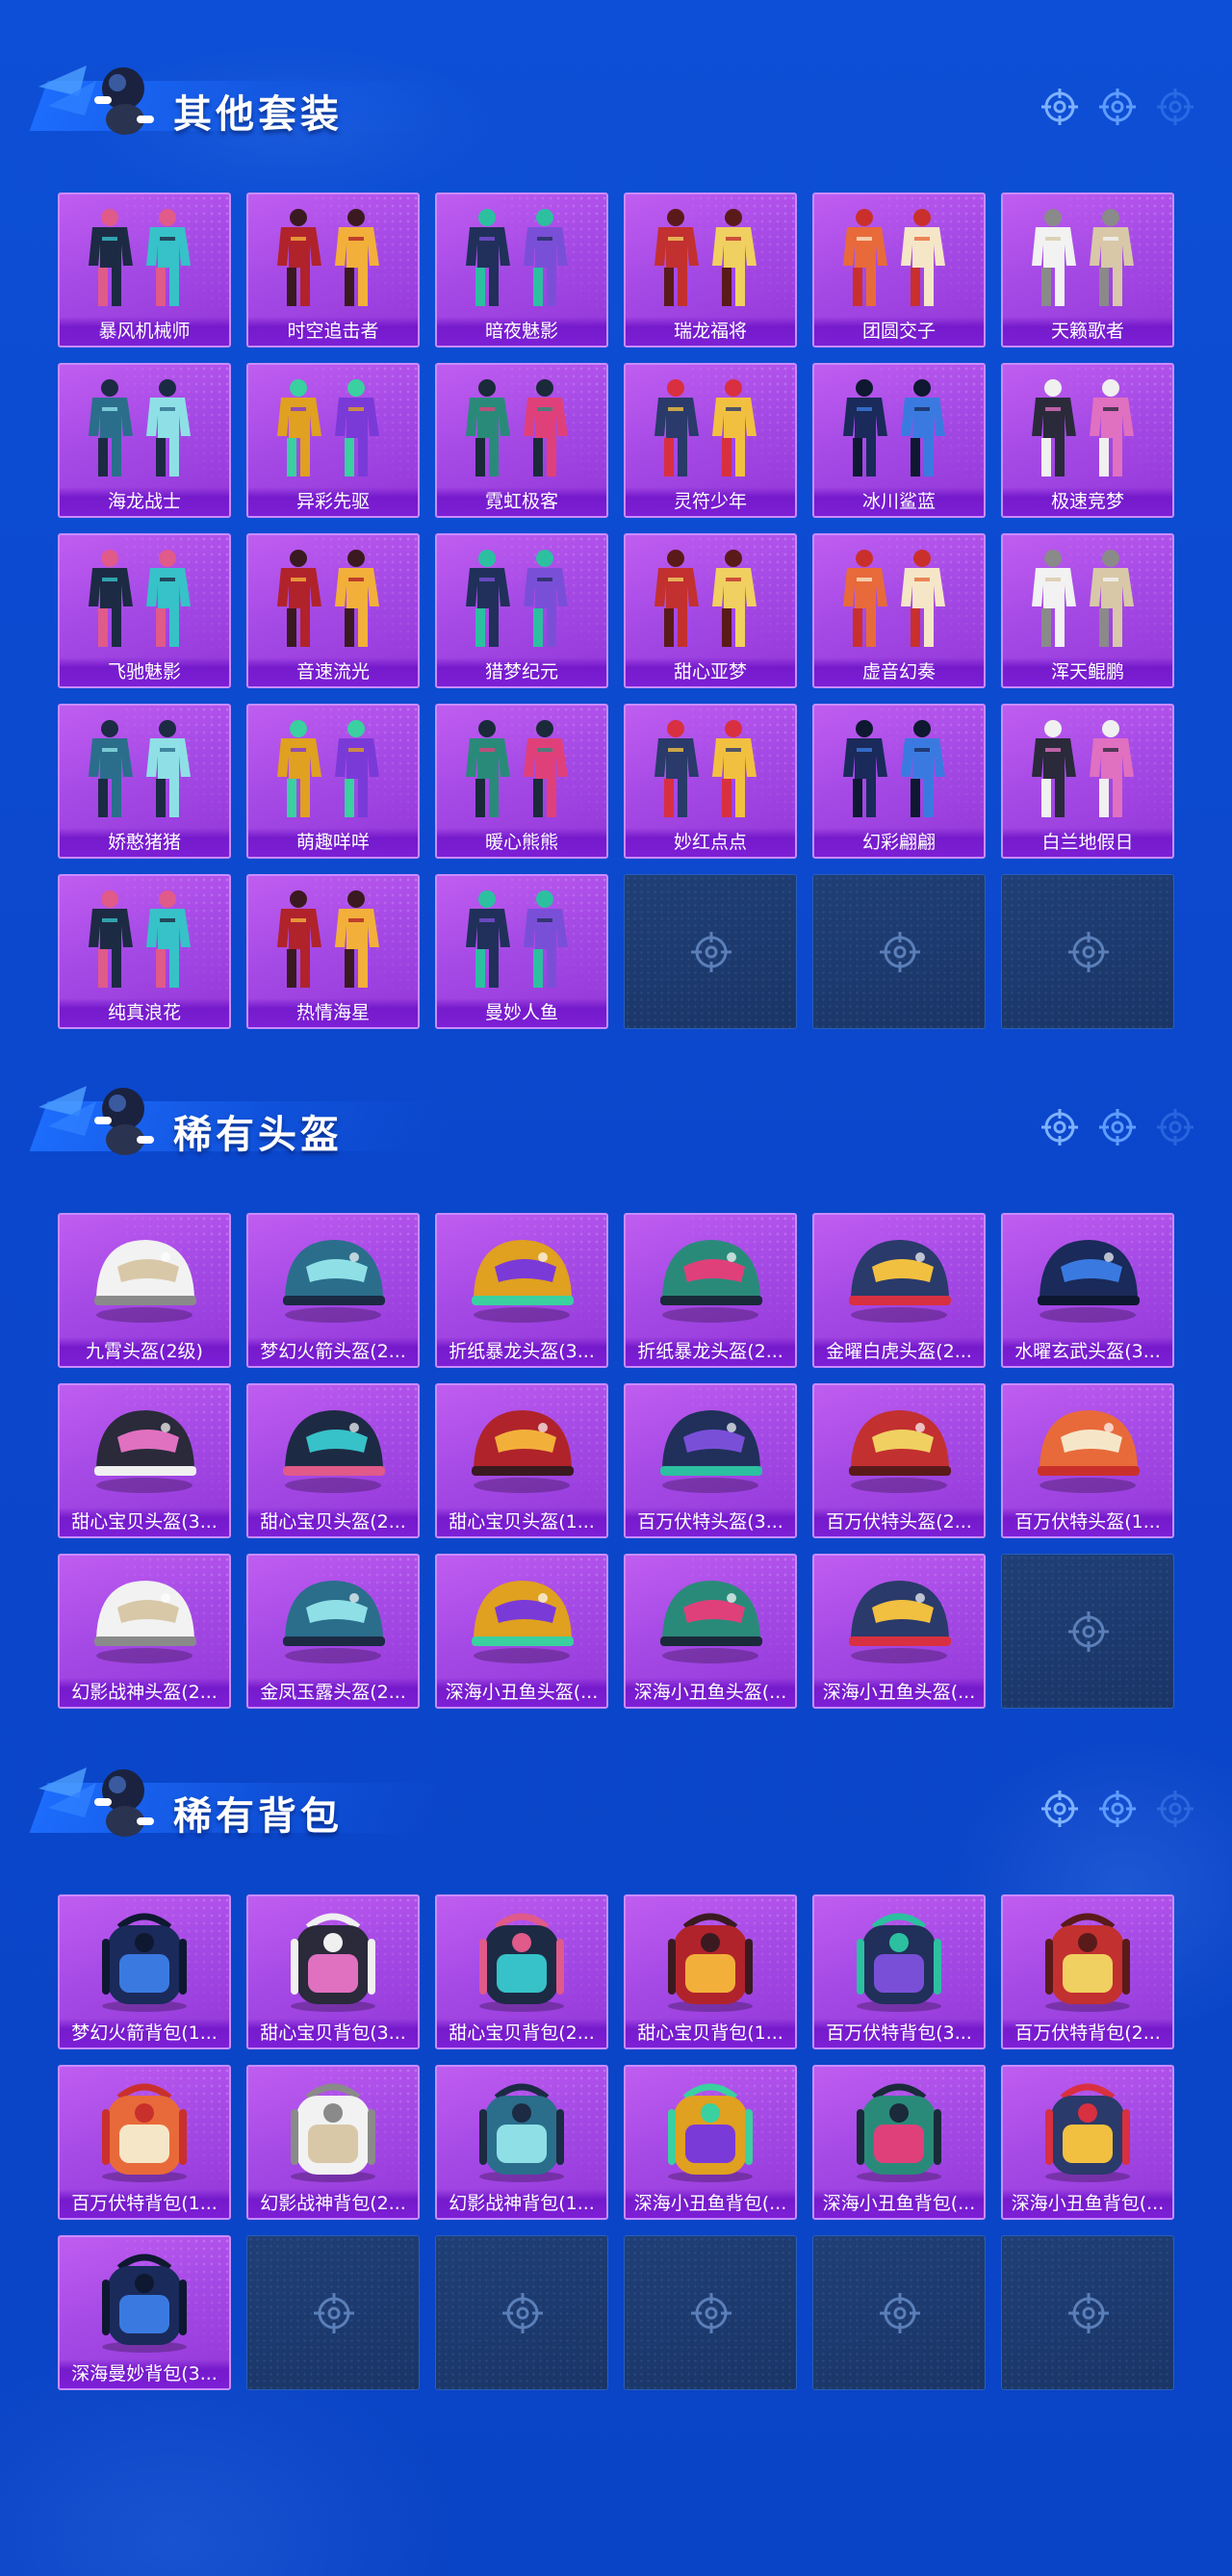 This screenshot has width=1232, height=2576. I want to click on outfit-card: 虚音幻奏, so click(899, 611).